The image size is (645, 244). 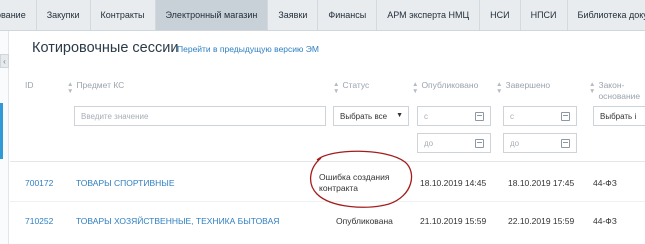 What do you see at coordinates (348, 15) in the screenshot?
I see `tab-finance: Финансы` at bounding box center [348, 15].